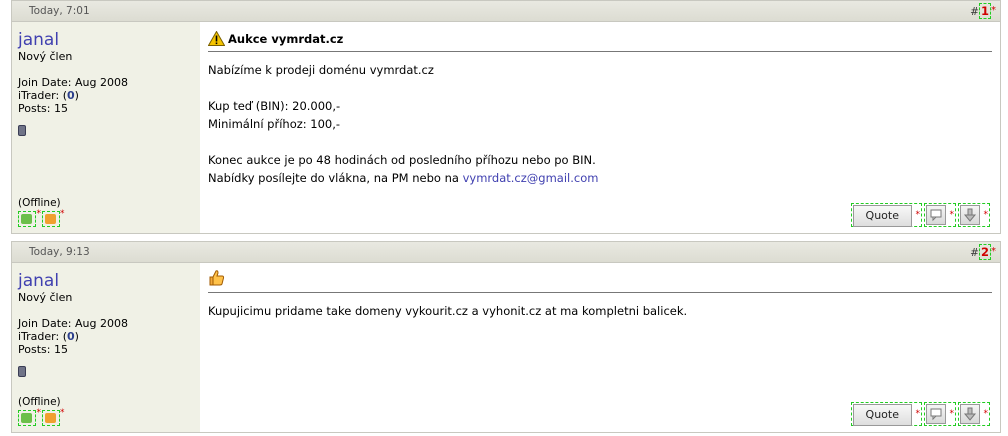 This screenshot has width=1008, height=436. I want to click on post-title: Aukce vymrdat.cz, so click(599, 40).